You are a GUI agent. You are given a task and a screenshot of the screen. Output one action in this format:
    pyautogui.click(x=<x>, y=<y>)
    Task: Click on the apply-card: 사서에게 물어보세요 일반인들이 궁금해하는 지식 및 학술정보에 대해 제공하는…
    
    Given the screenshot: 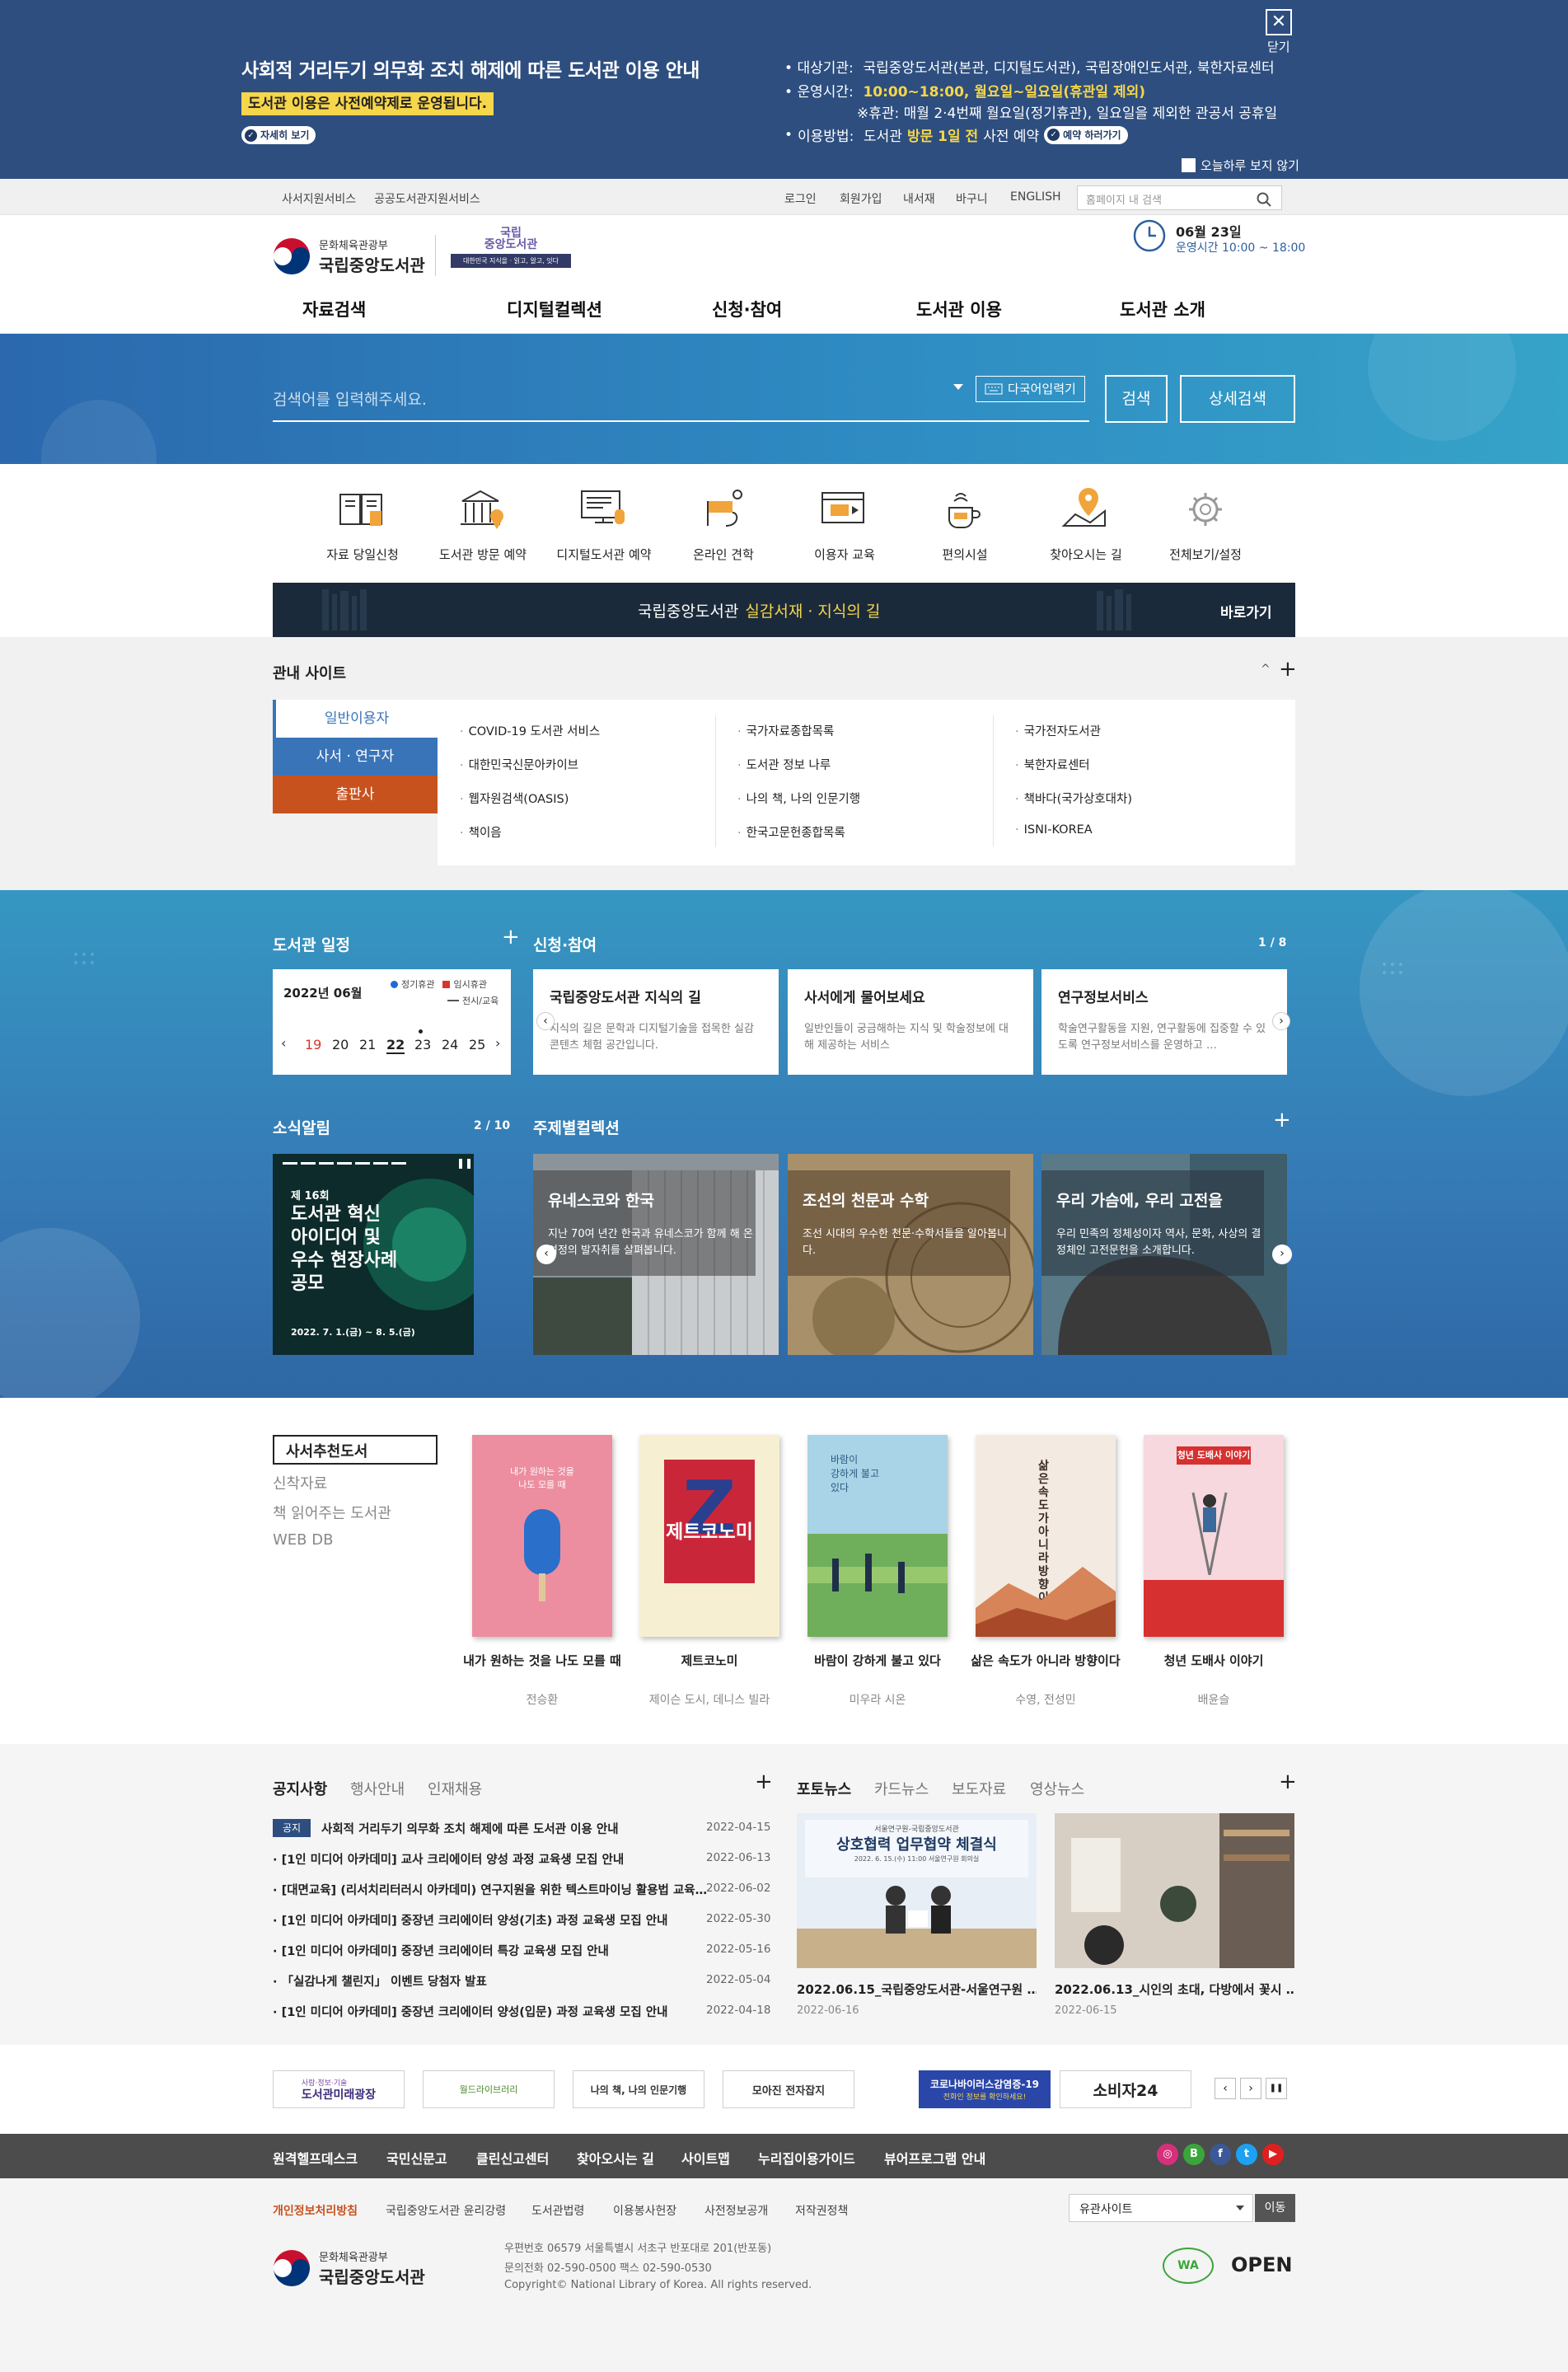 What is the action you would take?
    pyautogui.click(x=910, y=1022)
    